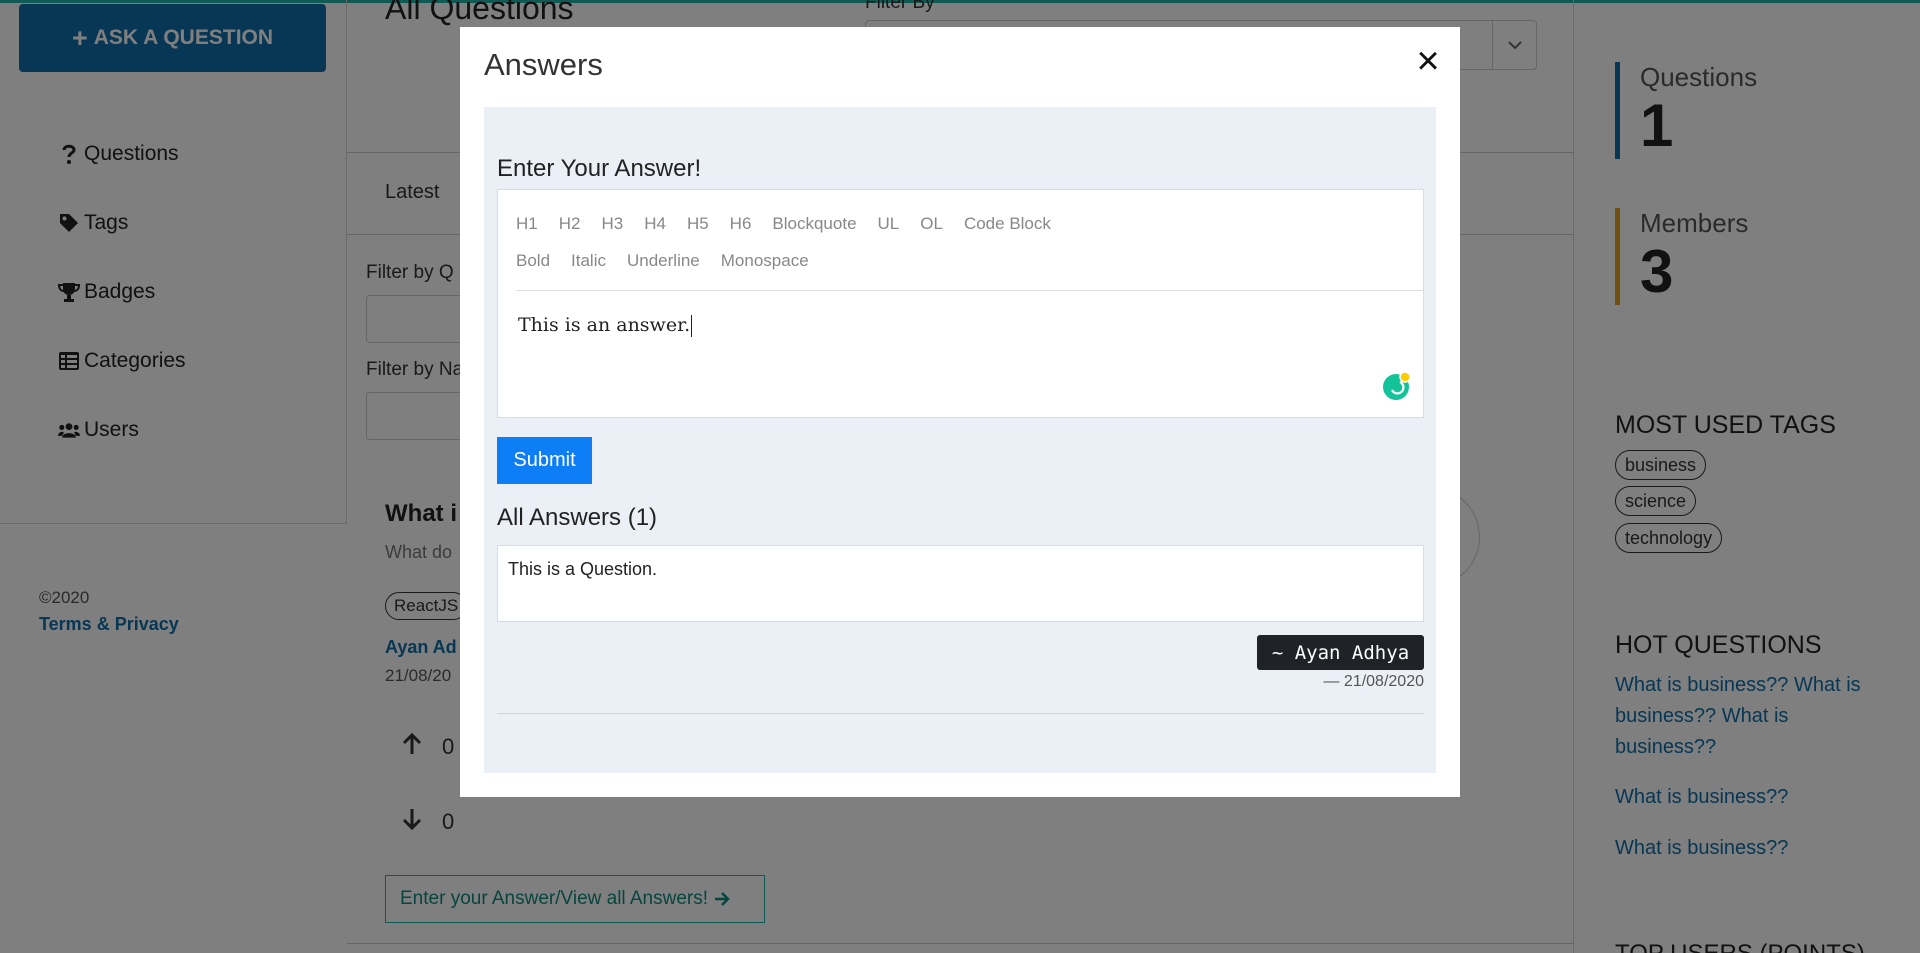 The height and width of the screenshot is (953, 1920). I want to click on text-caret, so click(692, 326).